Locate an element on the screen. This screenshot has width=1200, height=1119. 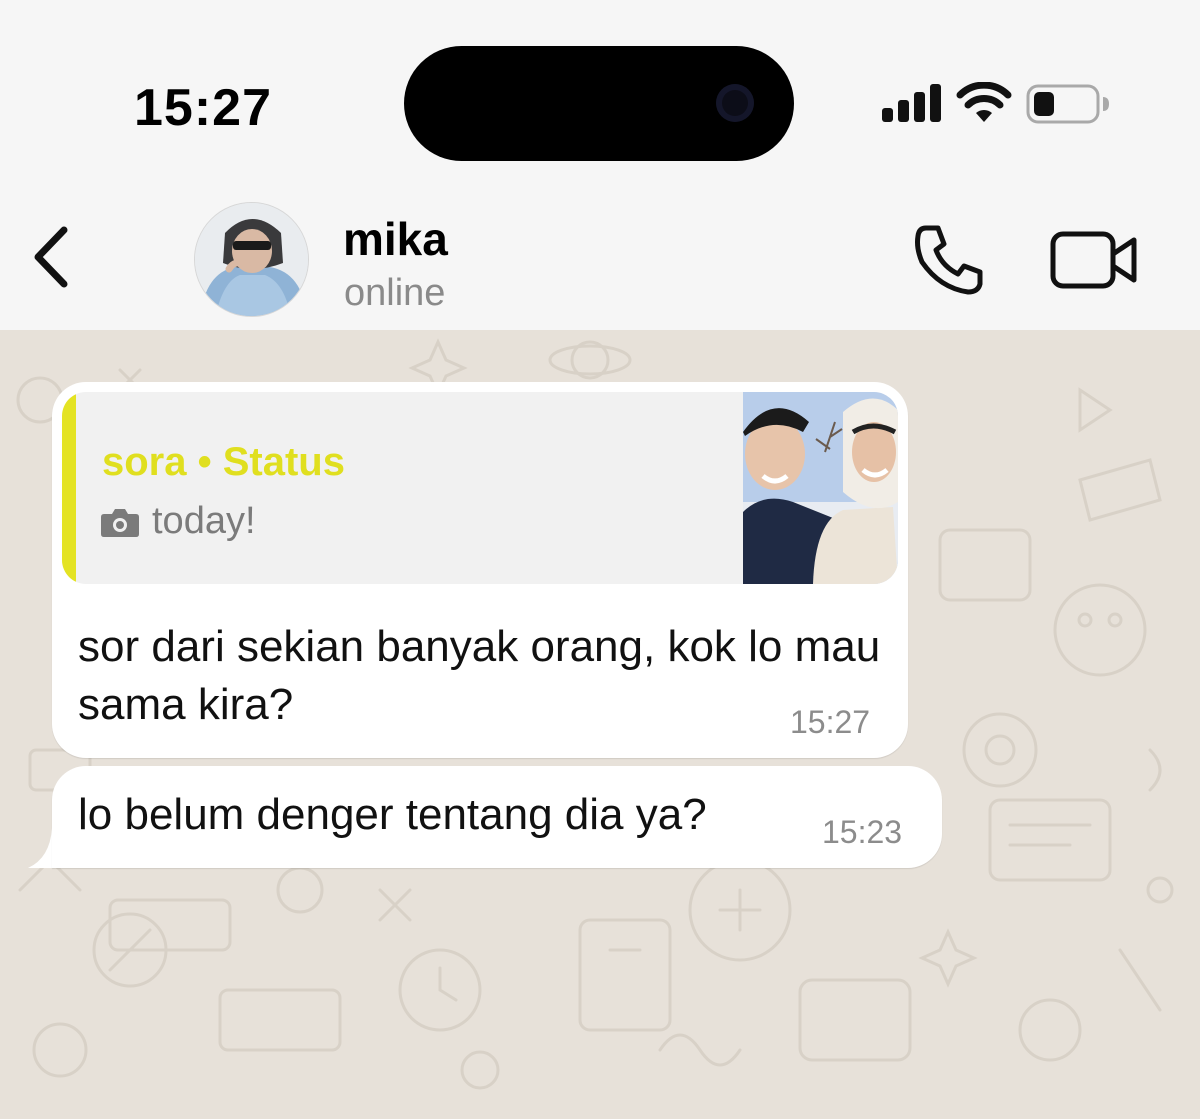
quoted-status: sora • Status today! is located at coordinates (480, 488).